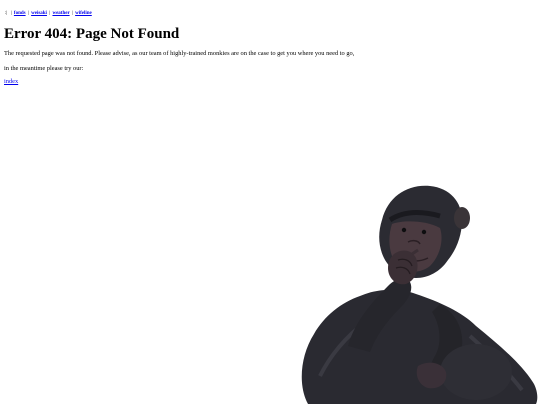 This screenshot has height=405, width=540. Describe the element at coordinates (39, 13) in the screenshot. I see `nav-link-weisaki: weisaki` at that location.